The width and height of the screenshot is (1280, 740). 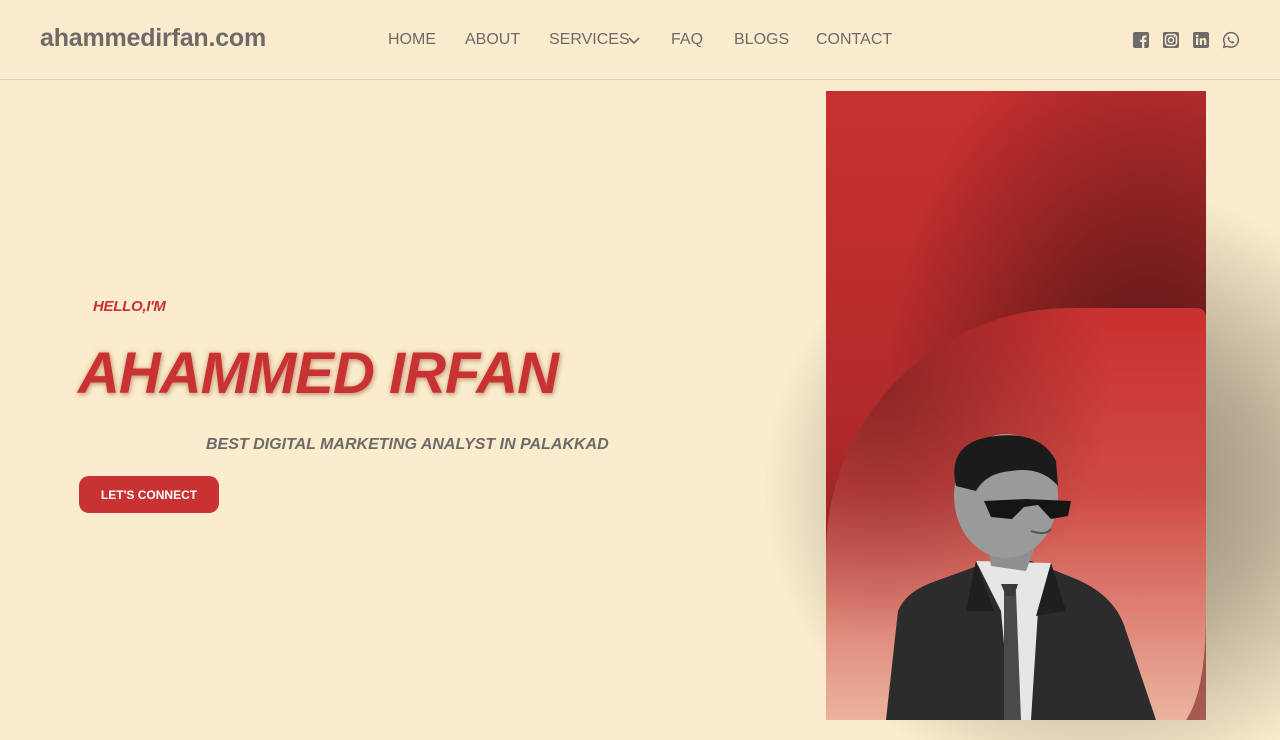 What do you see at coordinates (412, 40) in the screenshot?
I see `nav-home: HOME` at bounding box center [412, 40].